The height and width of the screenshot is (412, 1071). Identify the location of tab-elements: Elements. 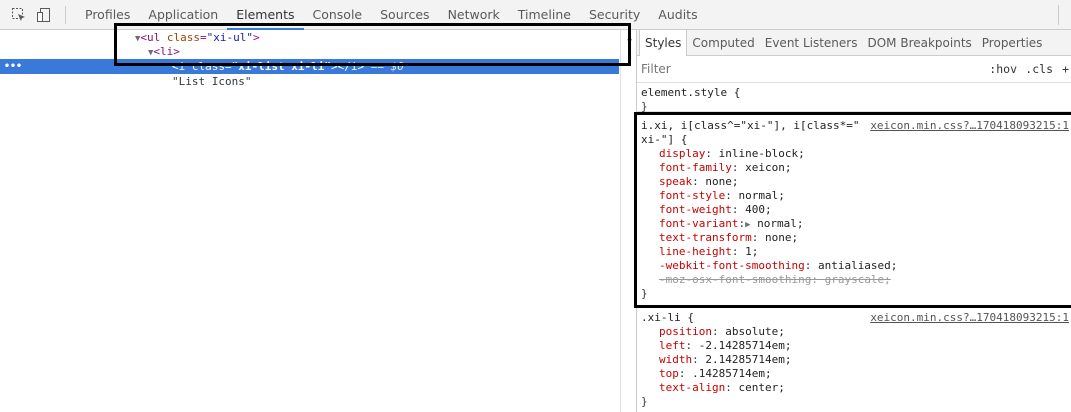
(265, 15).